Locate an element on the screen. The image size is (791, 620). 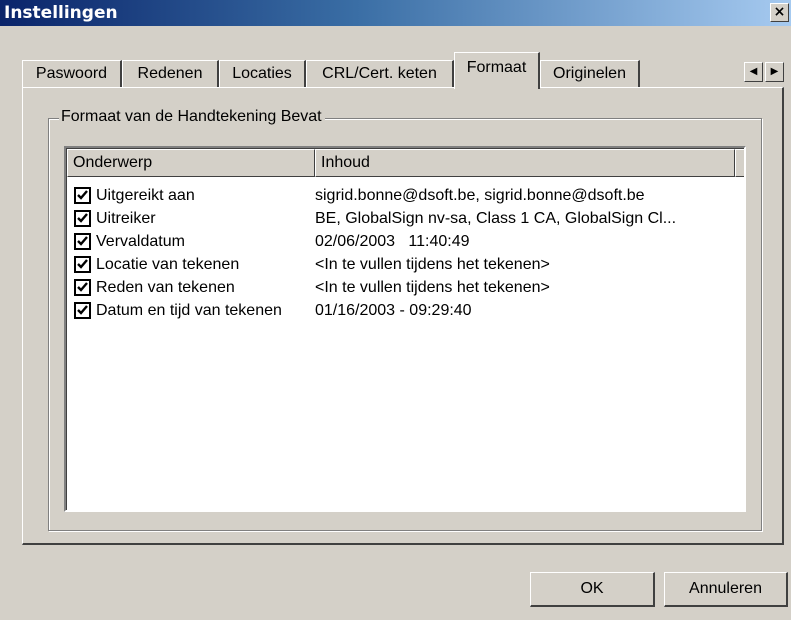
tab-scroll-right-button: ▶ is located at coordinates (774, 72).